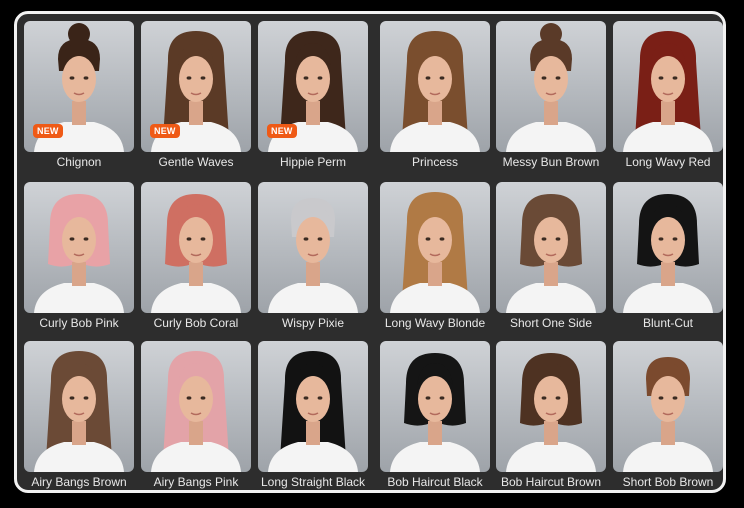  Describe the element at coordinates (434, 162) in the screenshot. I see `hairstyle-label: Princess` at that location.